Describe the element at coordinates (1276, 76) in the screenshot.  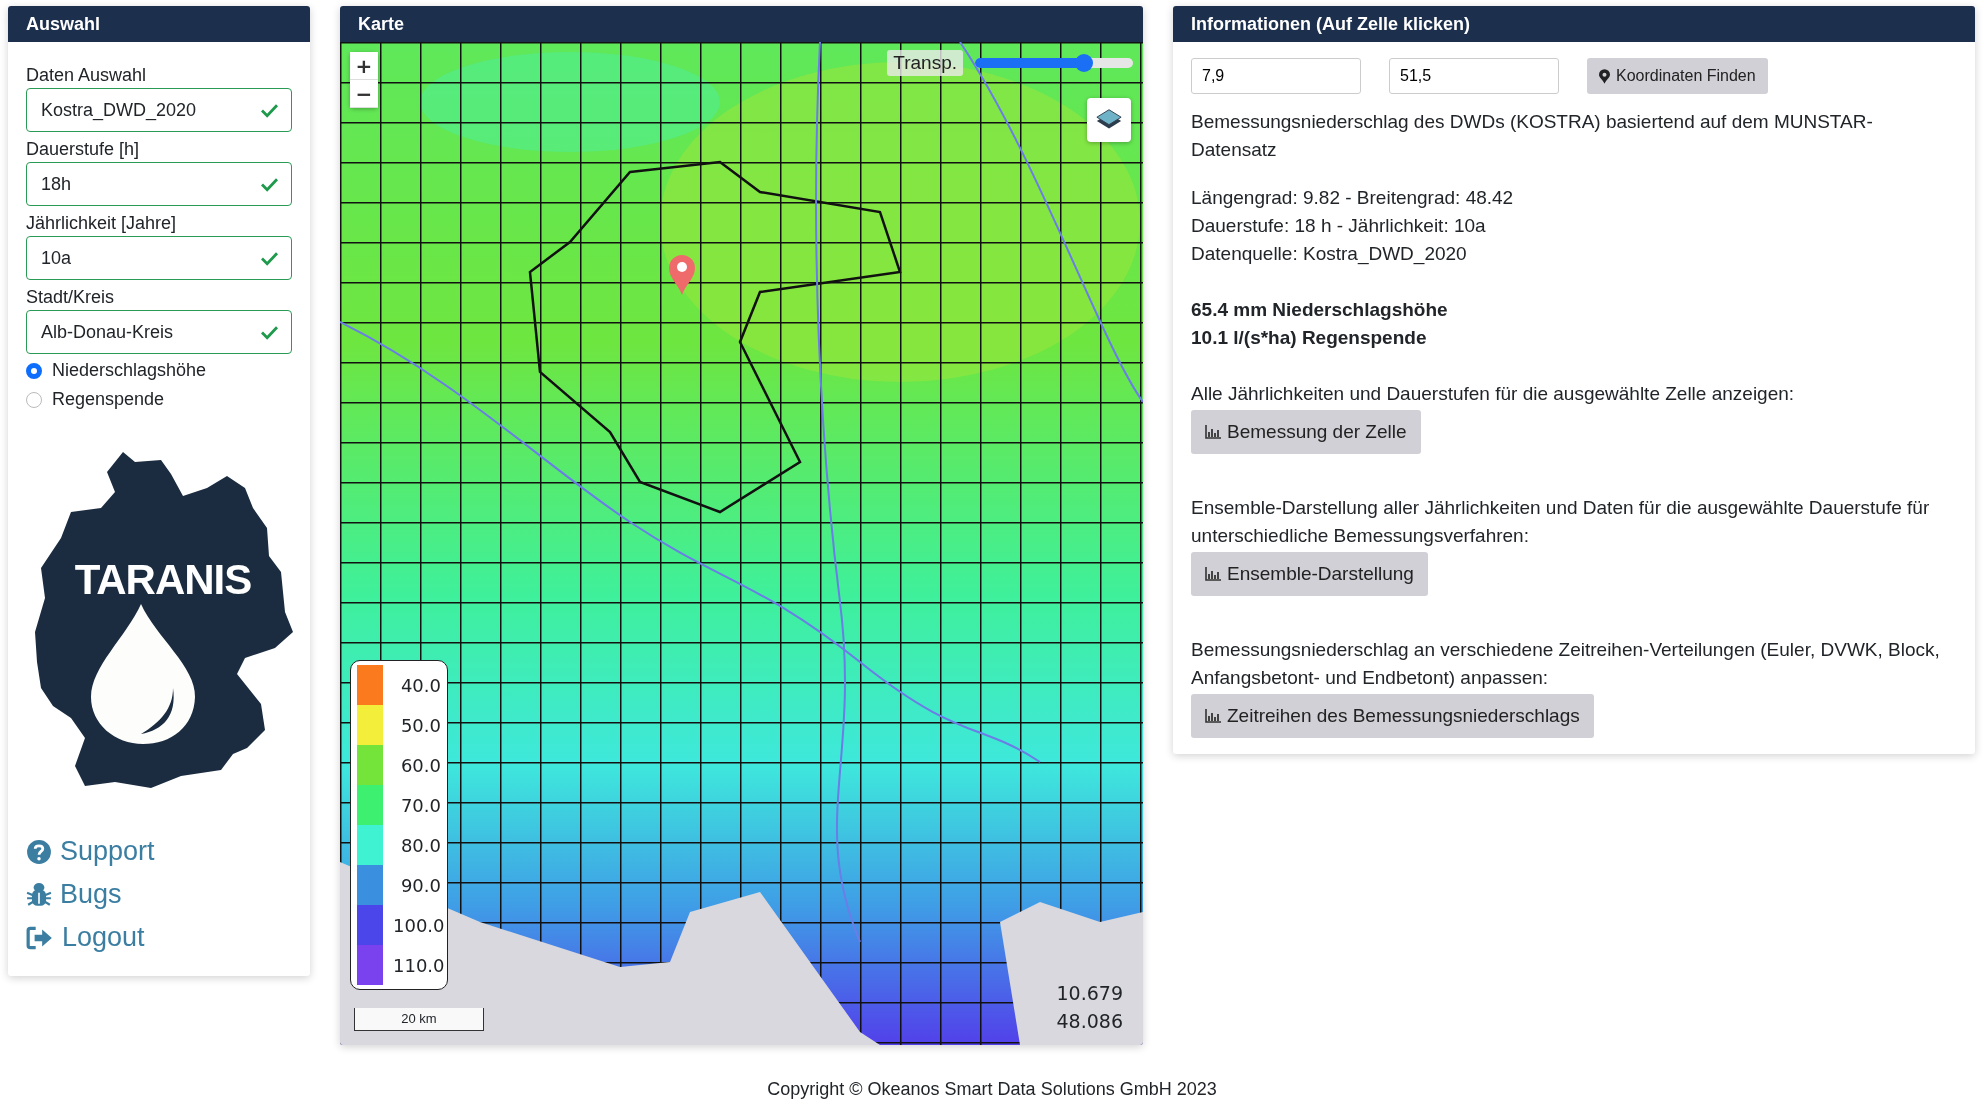
I see `coordinate-input: 7,9` at that location.